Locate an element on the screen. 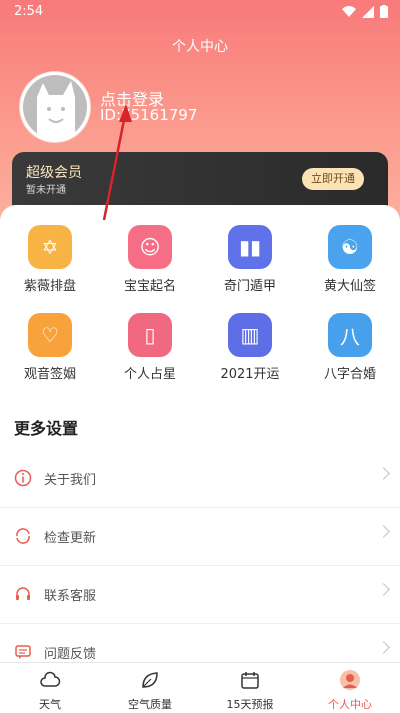  signal-icon is located at coordinates (368, 11).